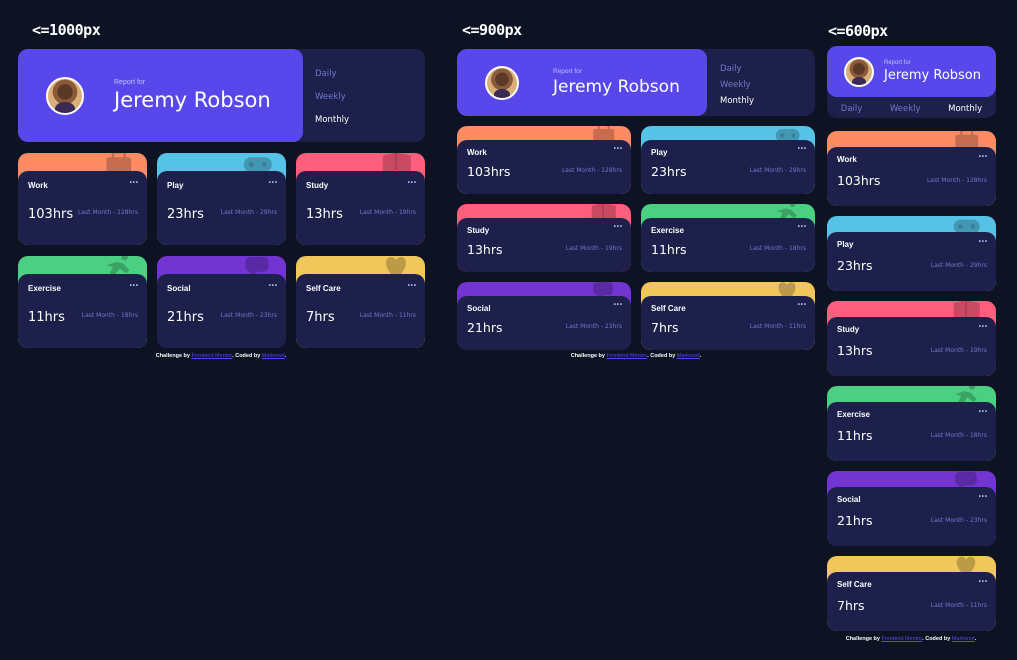 The height and width of the screenshot is (660, 1017). I want to click on attribution-middle: . Coded by, so click(937, 639).